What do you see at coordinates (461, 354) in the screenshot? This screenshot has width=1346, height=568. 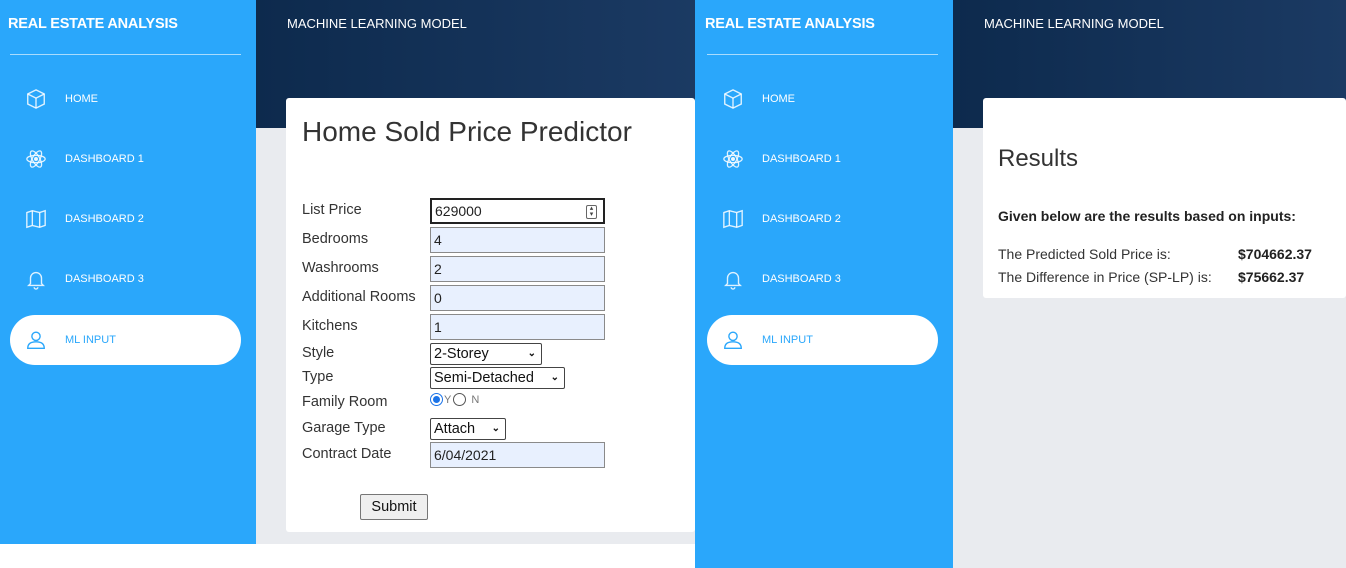 I see `style-select-value: 2-Storey` at bounding box center [461, 354].